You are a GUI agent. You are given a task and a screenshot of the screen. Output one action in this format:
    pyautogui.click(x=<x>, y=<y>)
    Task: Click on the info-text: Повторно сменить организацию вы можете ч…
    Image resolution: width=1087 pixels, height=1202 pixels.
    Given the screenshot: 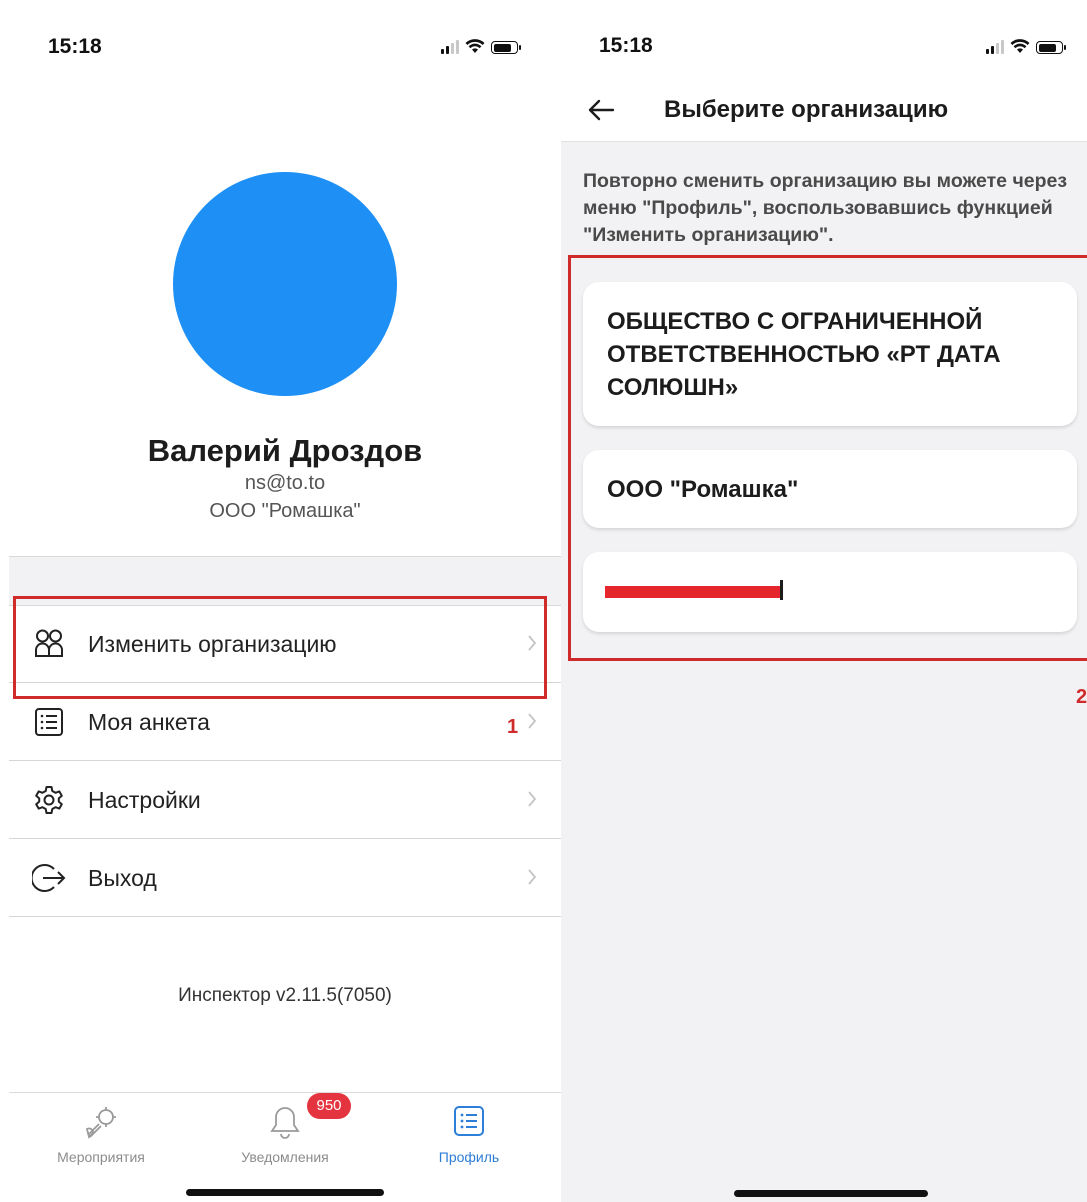 What is the action you would take?
    pyautogui.click(x=825, y=208)
    